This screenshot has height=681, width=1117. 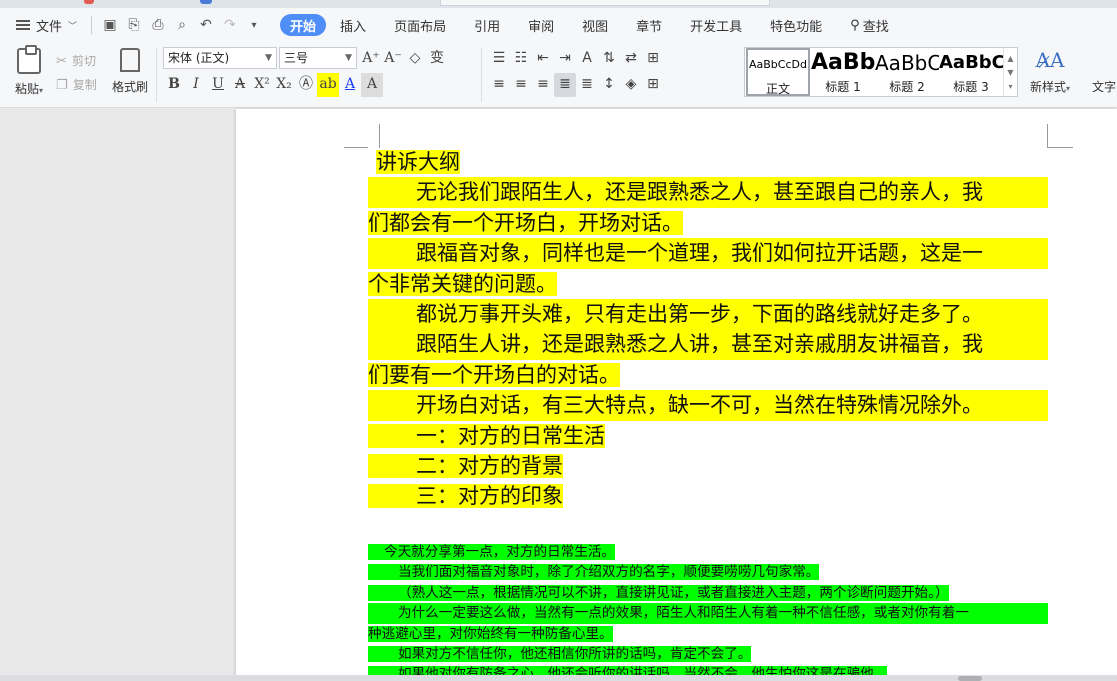 What do you see at coordinates (1104, 86) in the screenshot?
I see `text-tools-button: 文字` at bounding box center [1104, 86].